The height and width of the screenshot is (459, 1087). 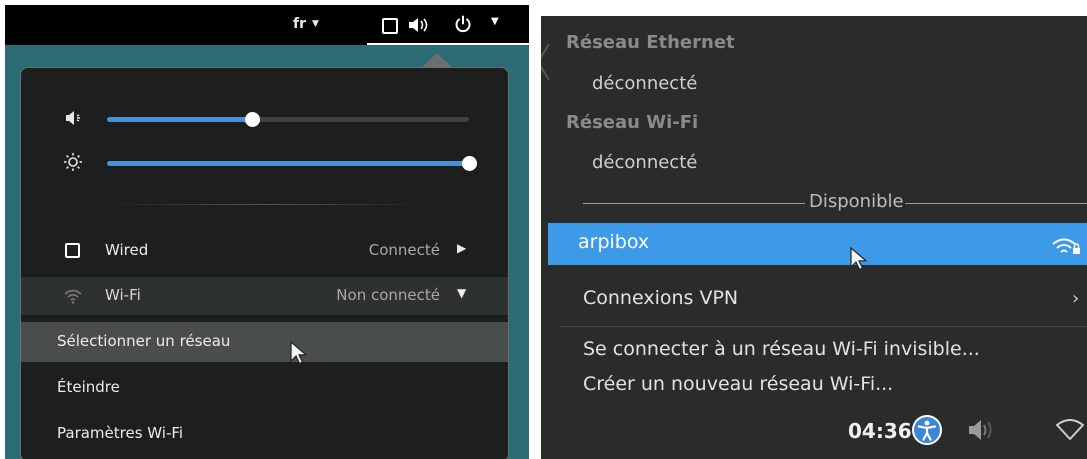 What do you see at coordinates (73, 162) in the screenshot?
I see `brightness-icon` at bounding box center [73, 162].